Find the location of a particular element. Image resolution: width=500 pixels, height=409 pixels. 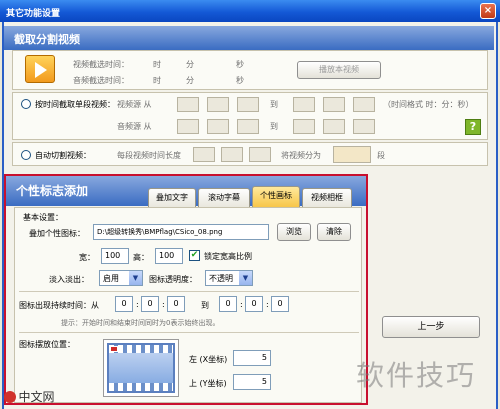

audio-end-minute is located at coordinates (334, 126).